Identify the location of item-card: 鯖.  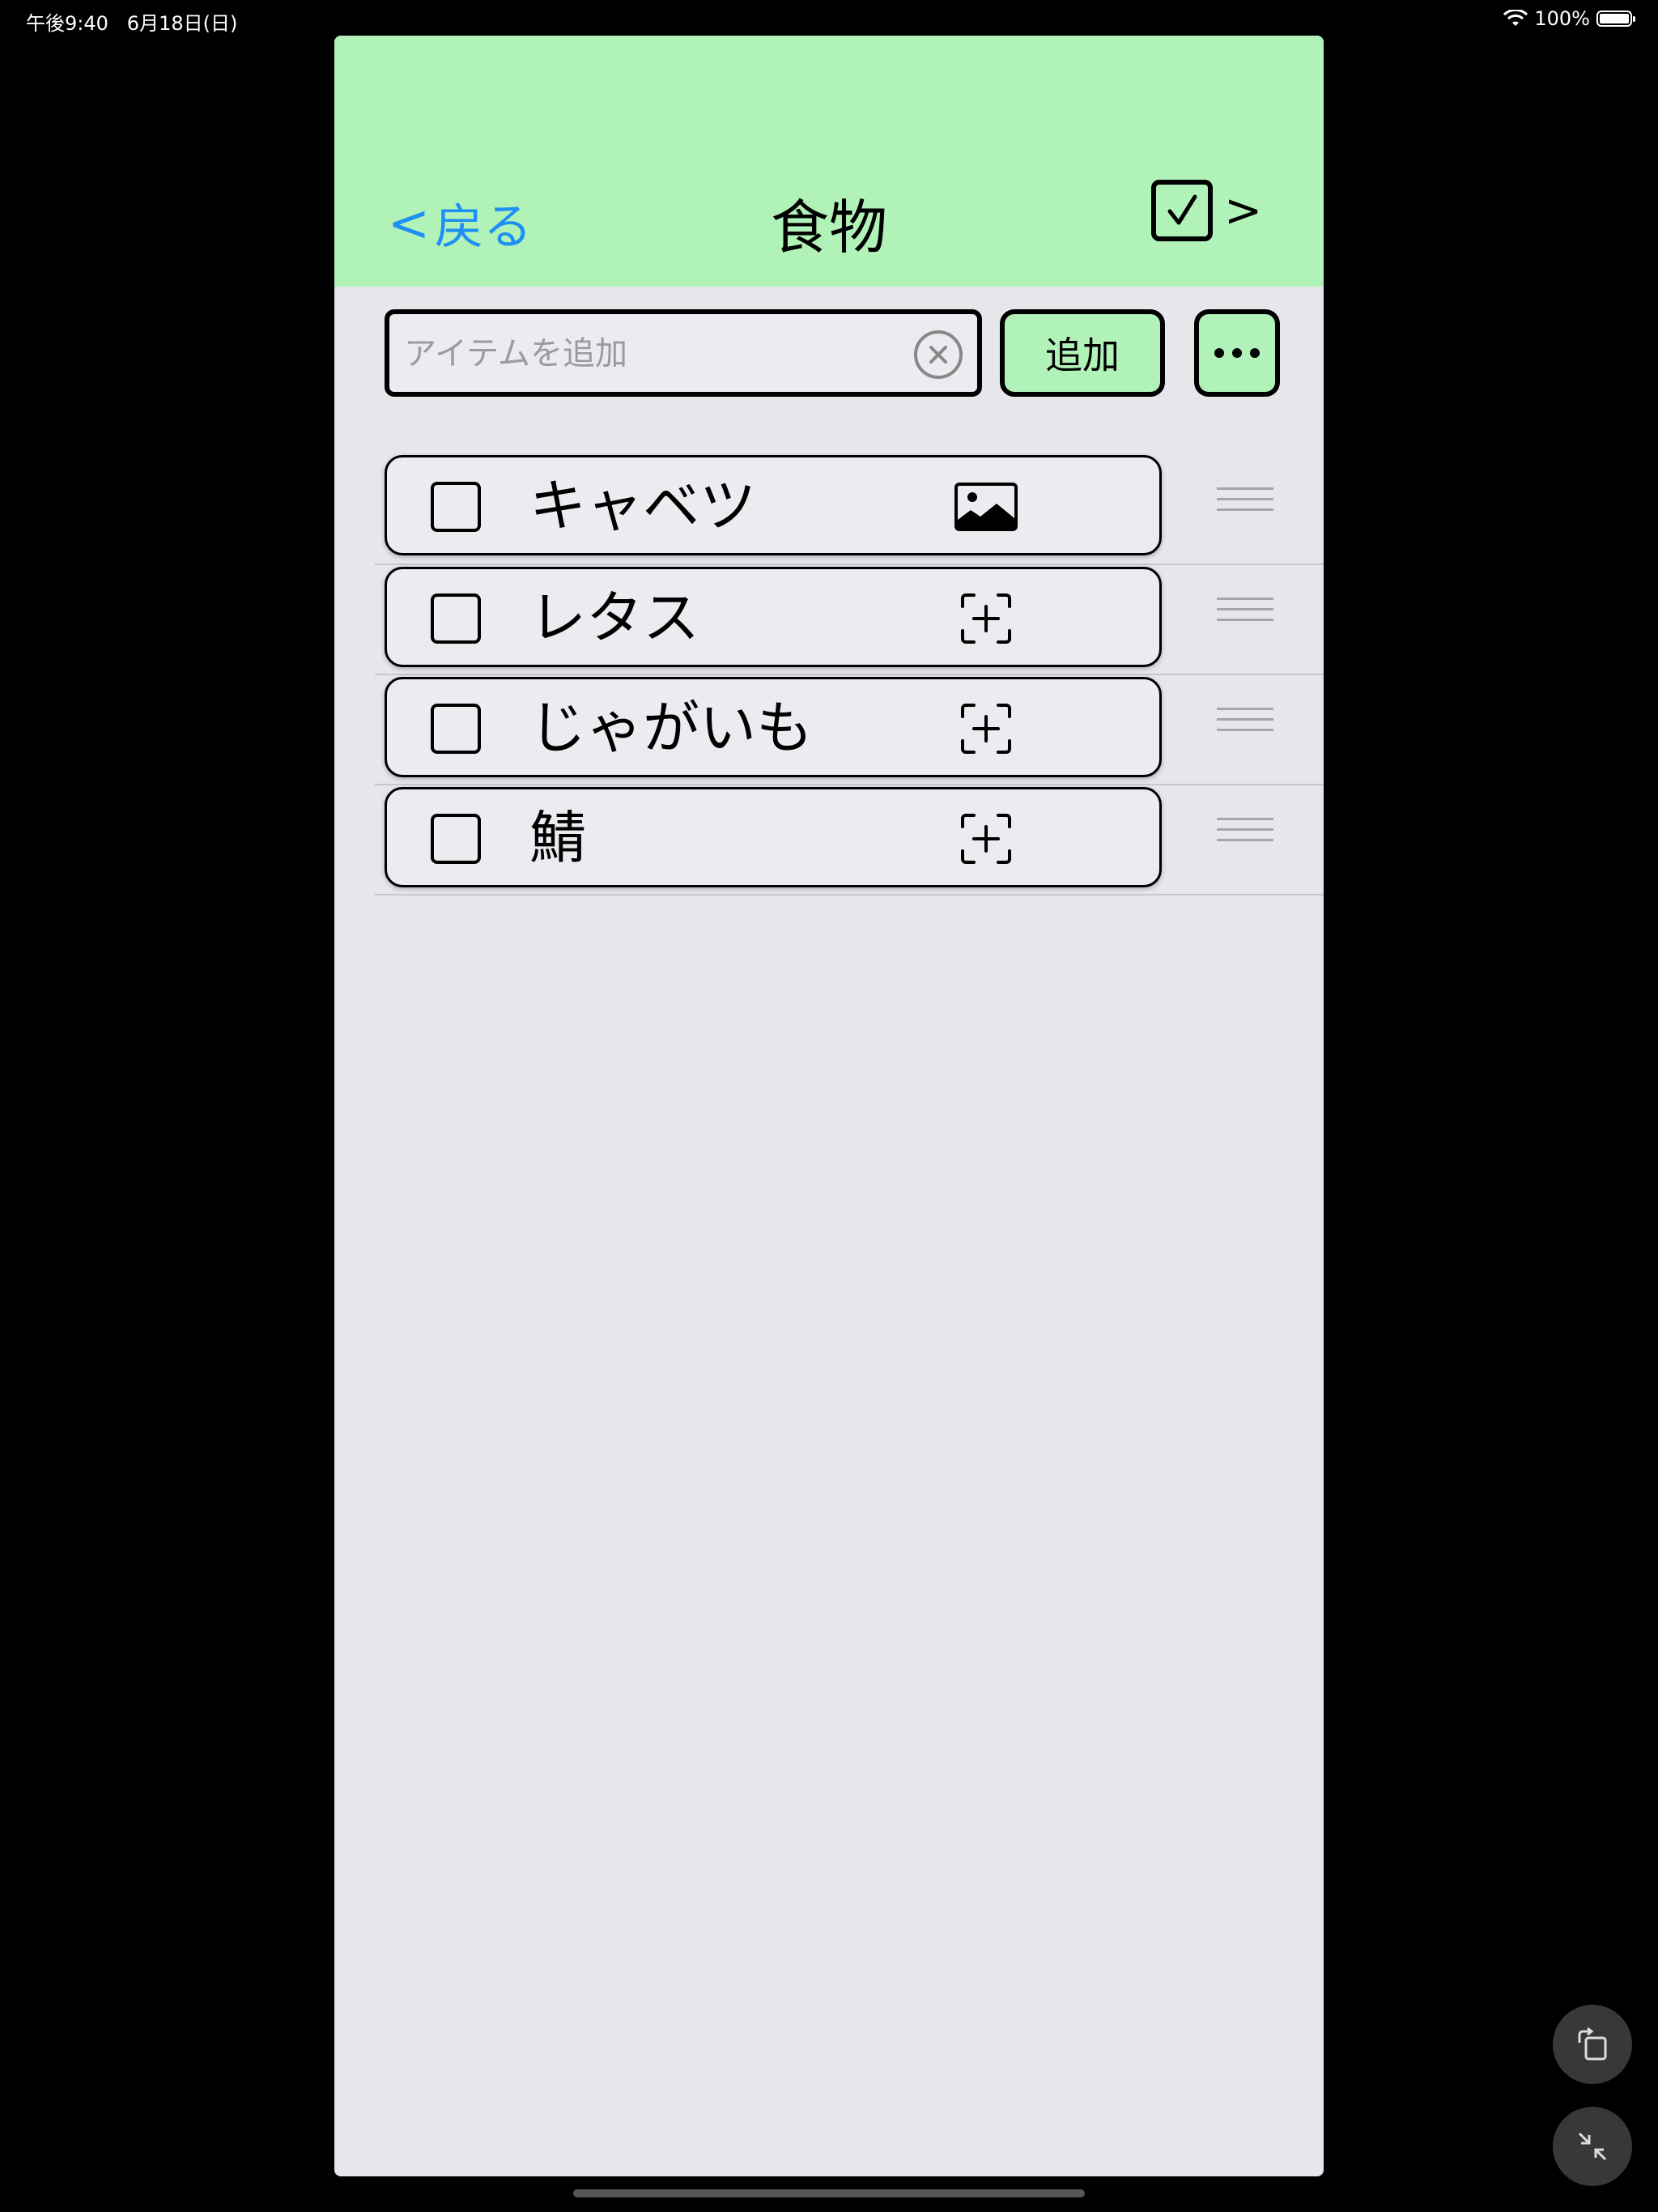
(773, 837).